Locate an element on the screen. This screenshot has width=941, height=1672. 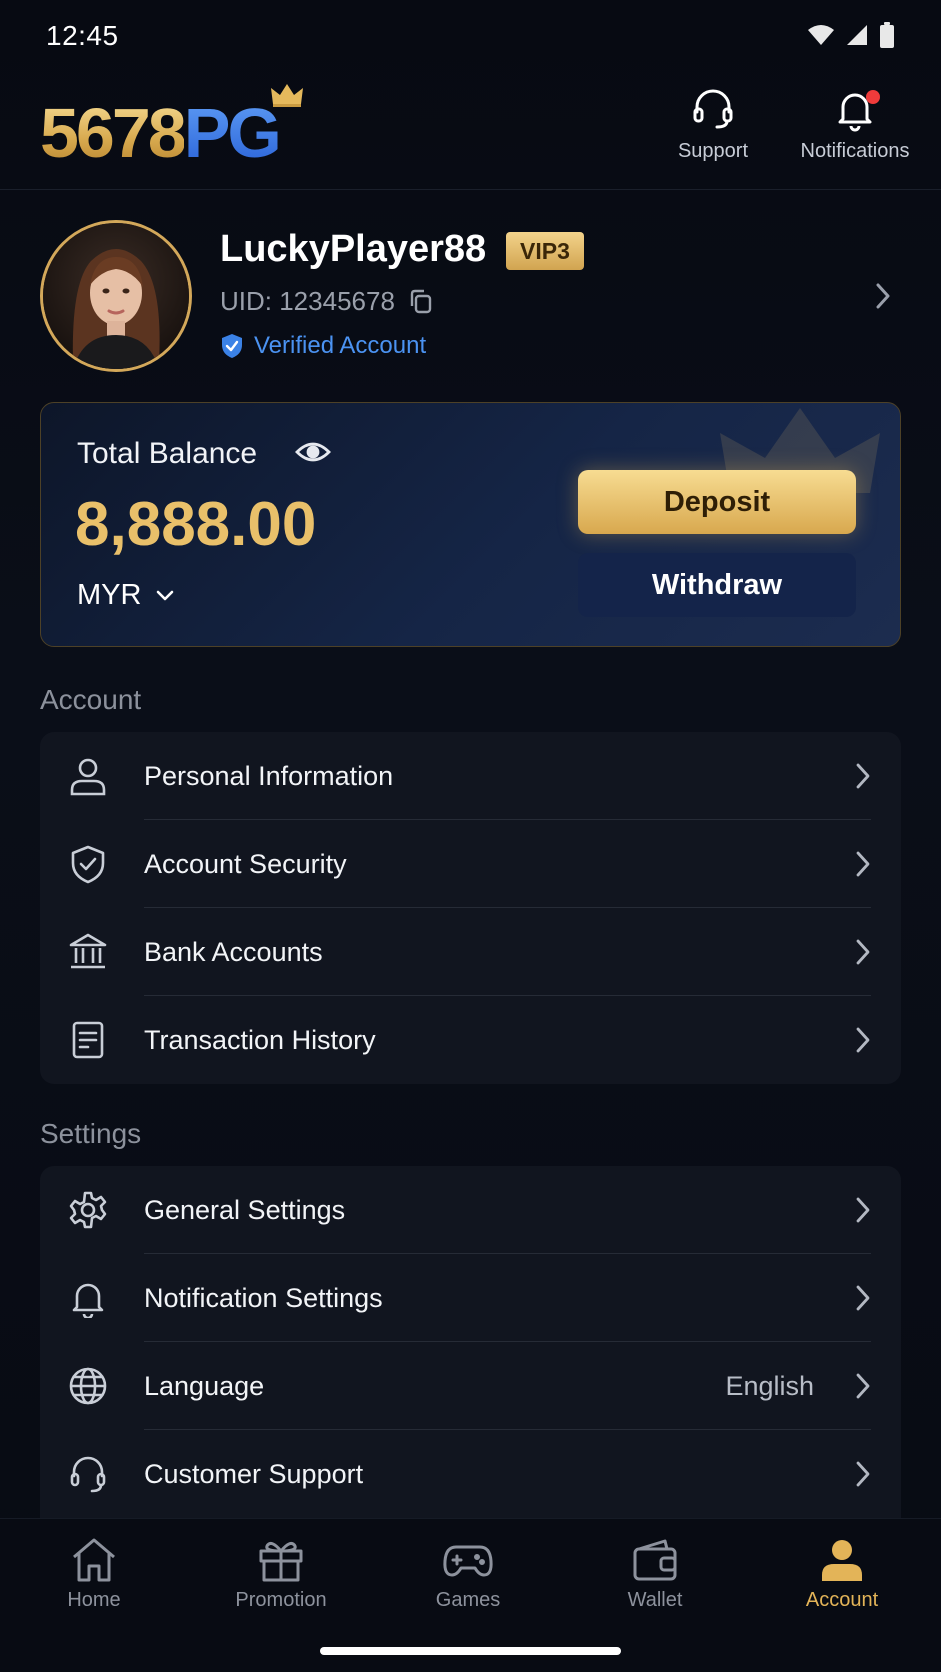
eye-icon is located at coordinates (313, 452).